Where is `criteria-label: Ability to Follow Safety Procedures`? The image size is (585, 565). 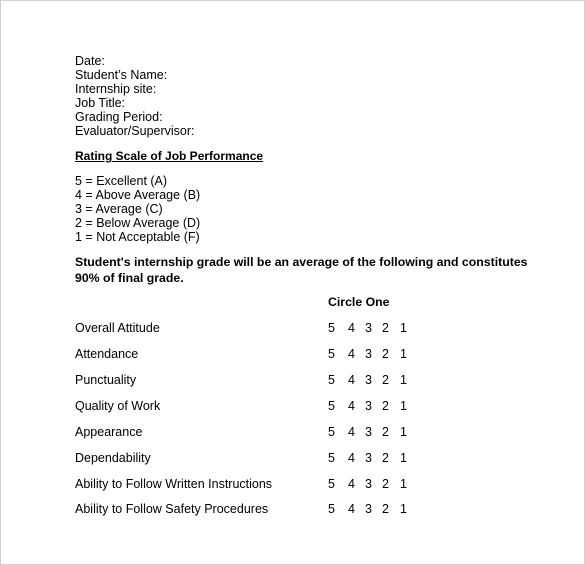 criteria-label: Ability to Follow Safety Procedures is located at coordinates (172, 509).